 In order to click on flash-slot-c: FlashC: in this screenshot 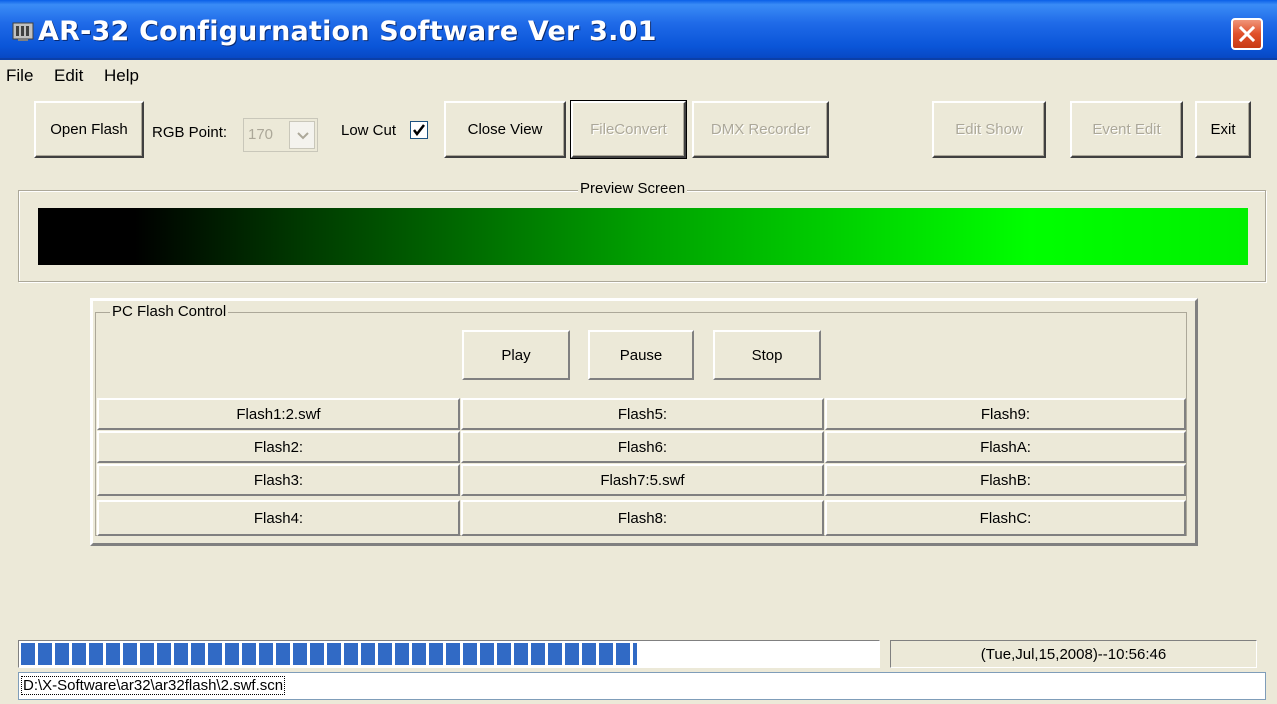, I will do `click(1005, 518)`.